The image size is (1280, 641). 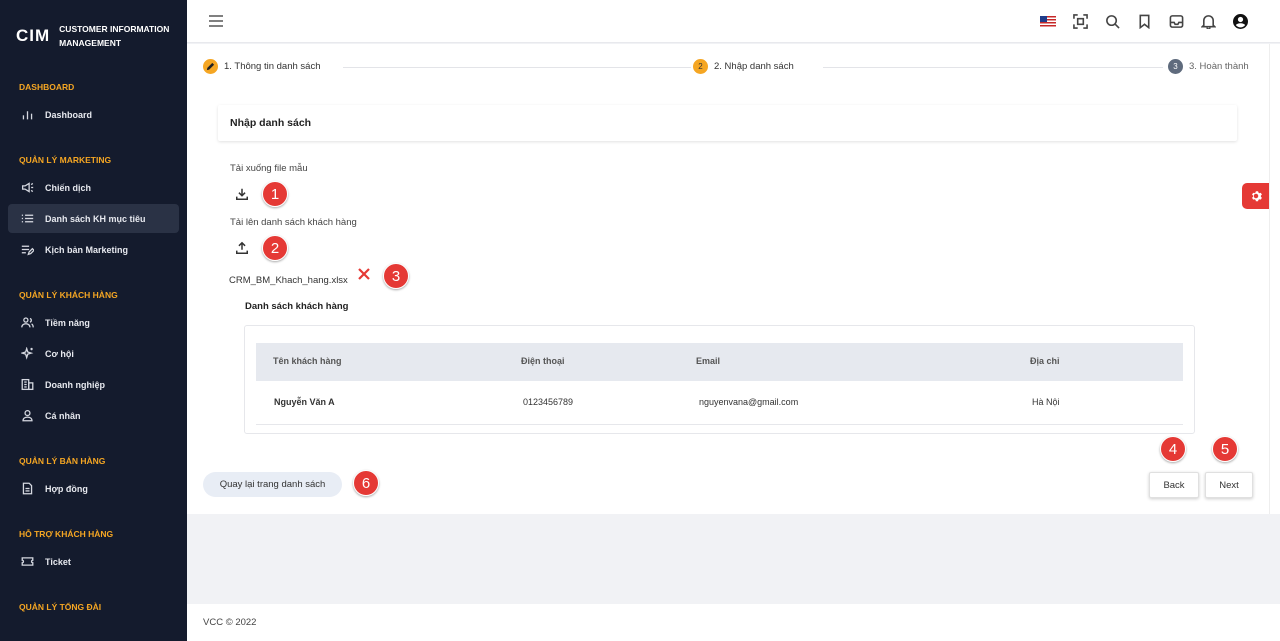 I want to click on table-header: Tên khách hàng Điện thoại Email Địa chỉ, so click(x=719, y=362).